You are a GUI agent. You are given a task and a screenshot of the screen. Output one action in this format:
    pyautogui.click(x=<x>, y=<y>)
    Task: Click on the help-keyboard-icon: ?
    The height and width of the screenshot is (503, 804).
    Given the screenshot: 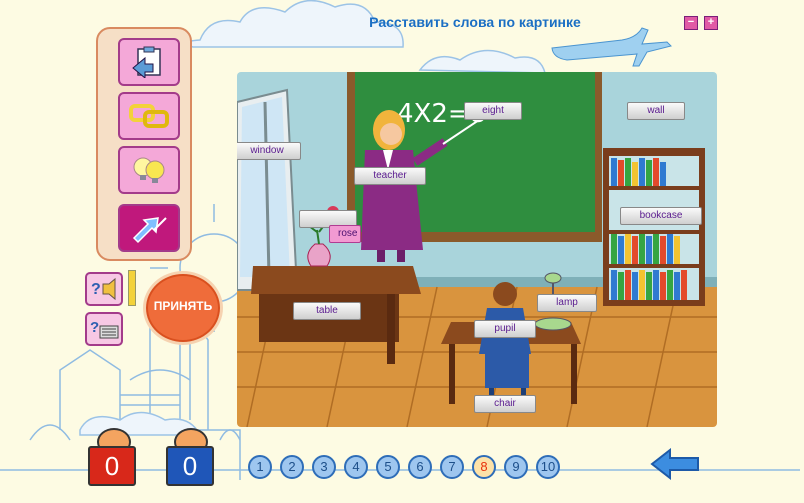 What is the action you would take?
    pyautogui.click(x=104, y=329)
    